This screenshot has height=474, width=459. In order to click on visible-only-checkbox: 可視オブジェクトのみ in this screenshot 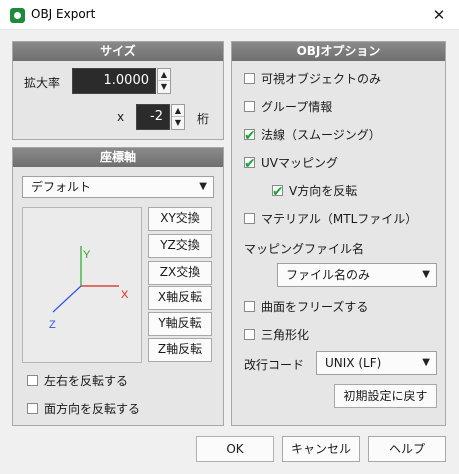, I will do `click(334, 78)`.